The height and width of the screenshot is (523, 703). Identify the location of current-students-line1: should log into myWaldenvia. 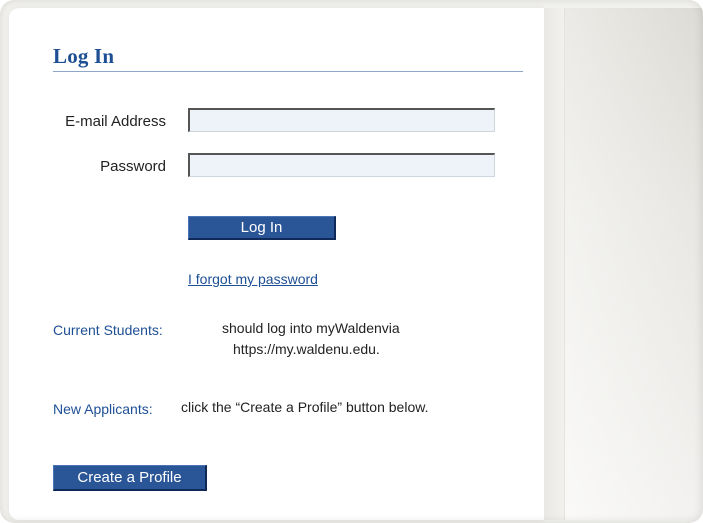
(311, 328).